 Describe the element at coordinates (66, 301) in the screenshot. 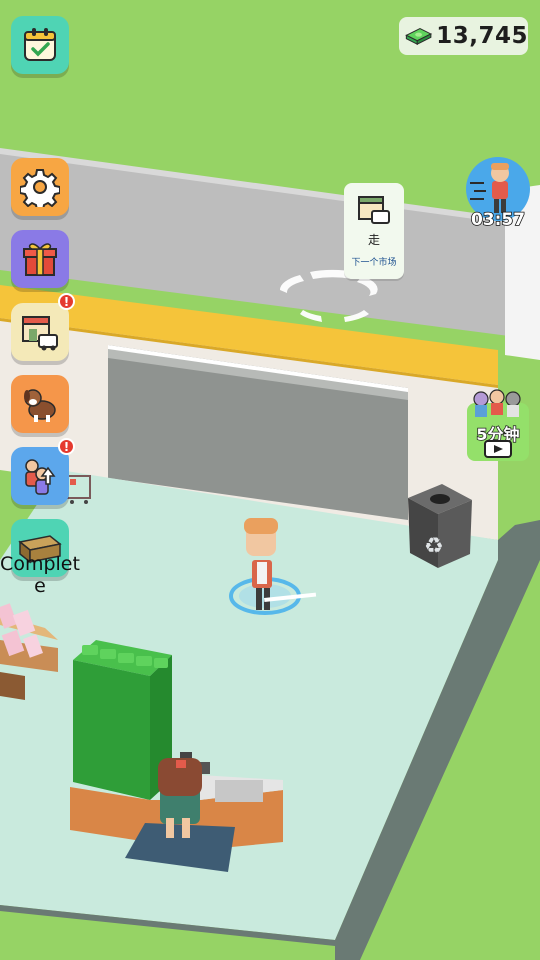

I see `shop-alert-badge: !` at that location.